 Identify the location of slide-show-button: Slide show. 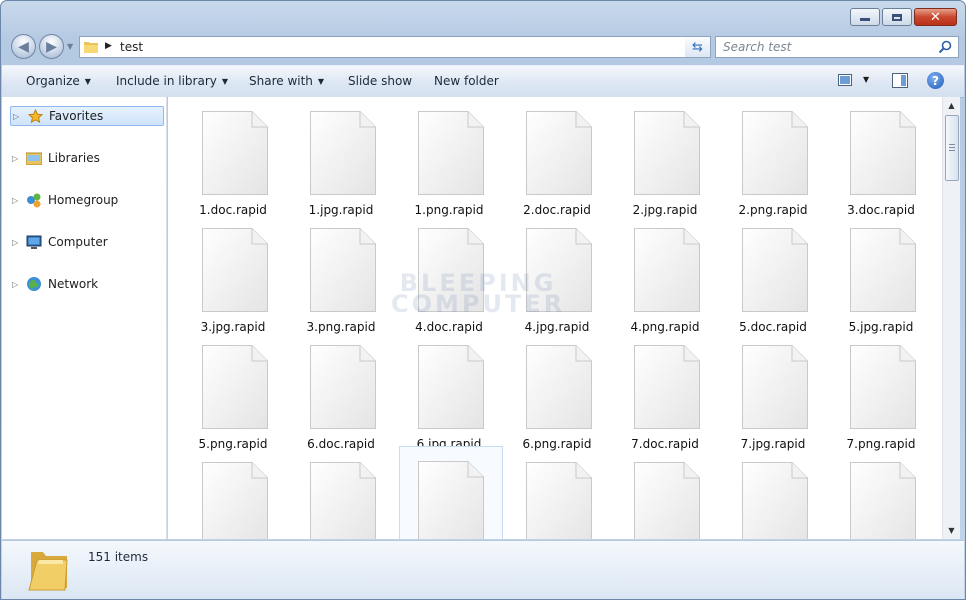
(380, 81).